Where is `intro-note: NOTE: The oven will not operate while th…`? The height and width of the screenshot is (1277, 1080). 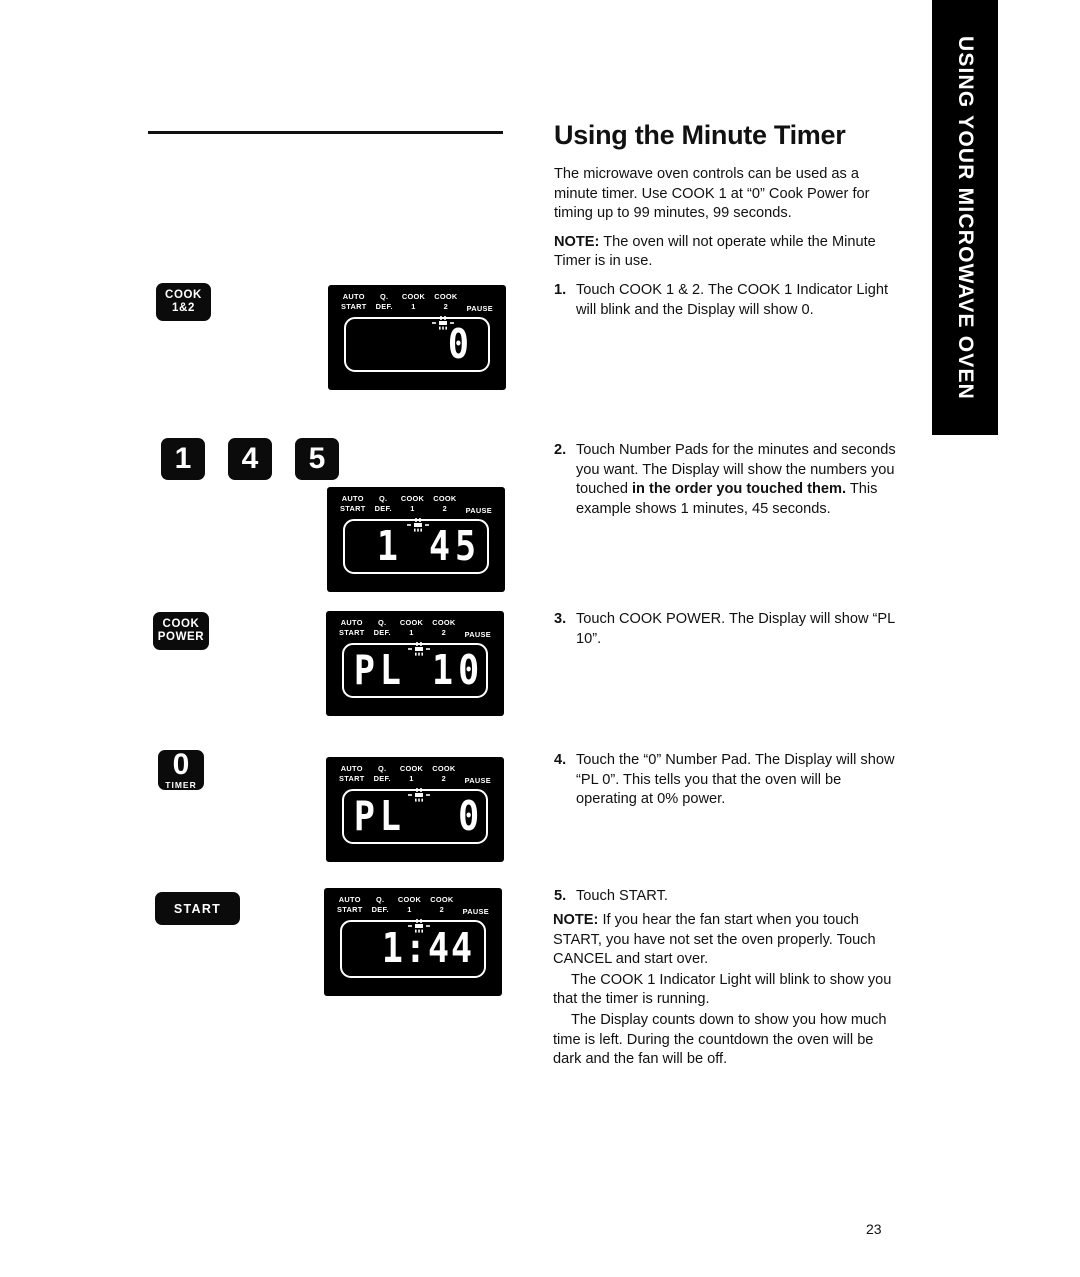 intro-note: NOTE: The oven will not operate while th… is located at coordinates (729, 252).